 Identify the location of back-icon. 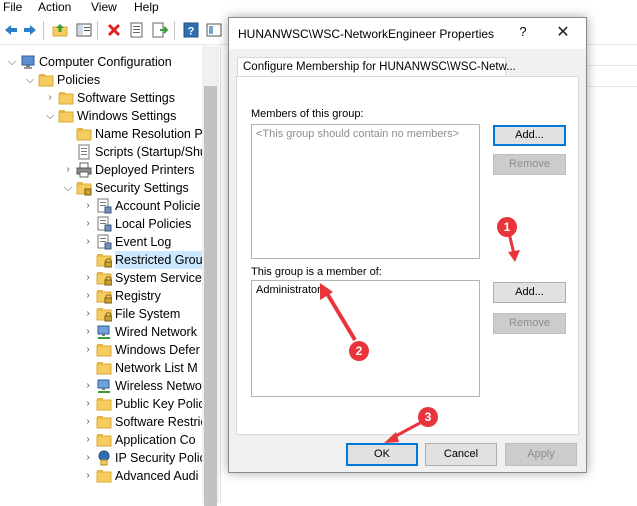
(11, 30).